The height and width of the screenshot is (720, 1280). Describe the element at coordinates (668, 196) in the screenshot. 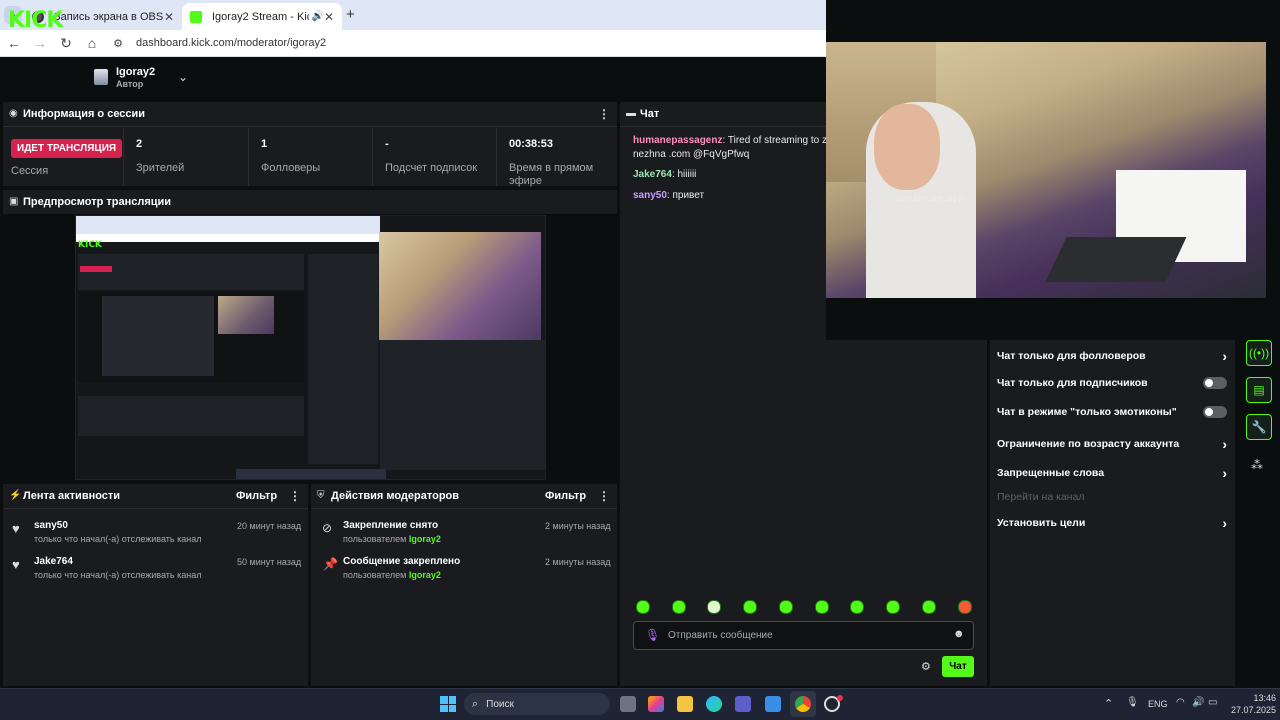

I see `chat-message: sany50: привет` at that location.